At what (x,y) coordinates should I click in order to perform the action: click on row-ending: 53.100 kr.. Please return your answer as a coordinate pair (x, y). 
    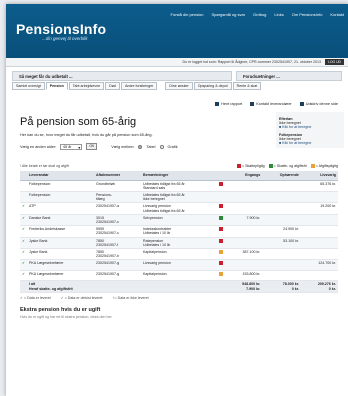
    Looking at the image, I should click on (281, 243).